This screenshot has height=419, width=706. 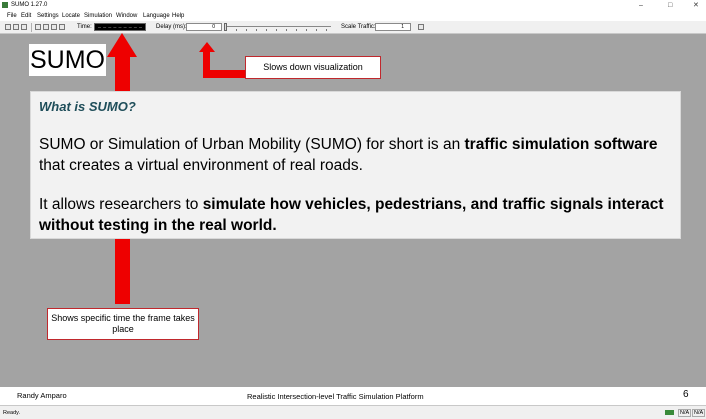 What do you see at coordinates (120, 27) in the screenshot?
I see `time-display` at bounding box center [120, 27].